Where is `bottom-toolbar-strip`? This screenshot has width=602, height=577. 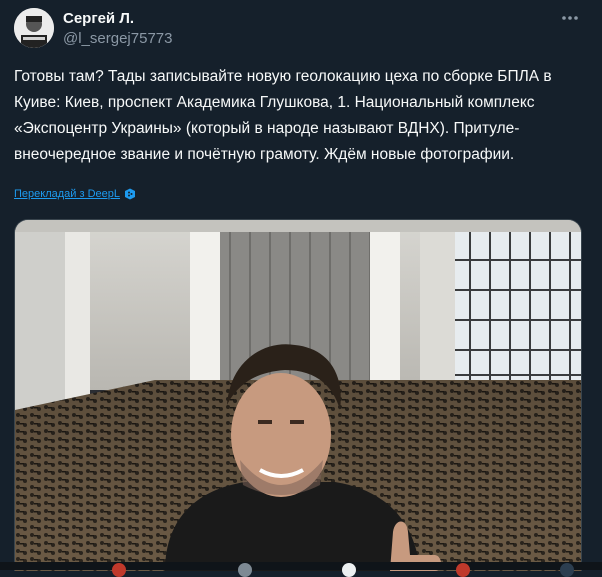 bottom-toolbar-strip is located at coordinates (301, 569).